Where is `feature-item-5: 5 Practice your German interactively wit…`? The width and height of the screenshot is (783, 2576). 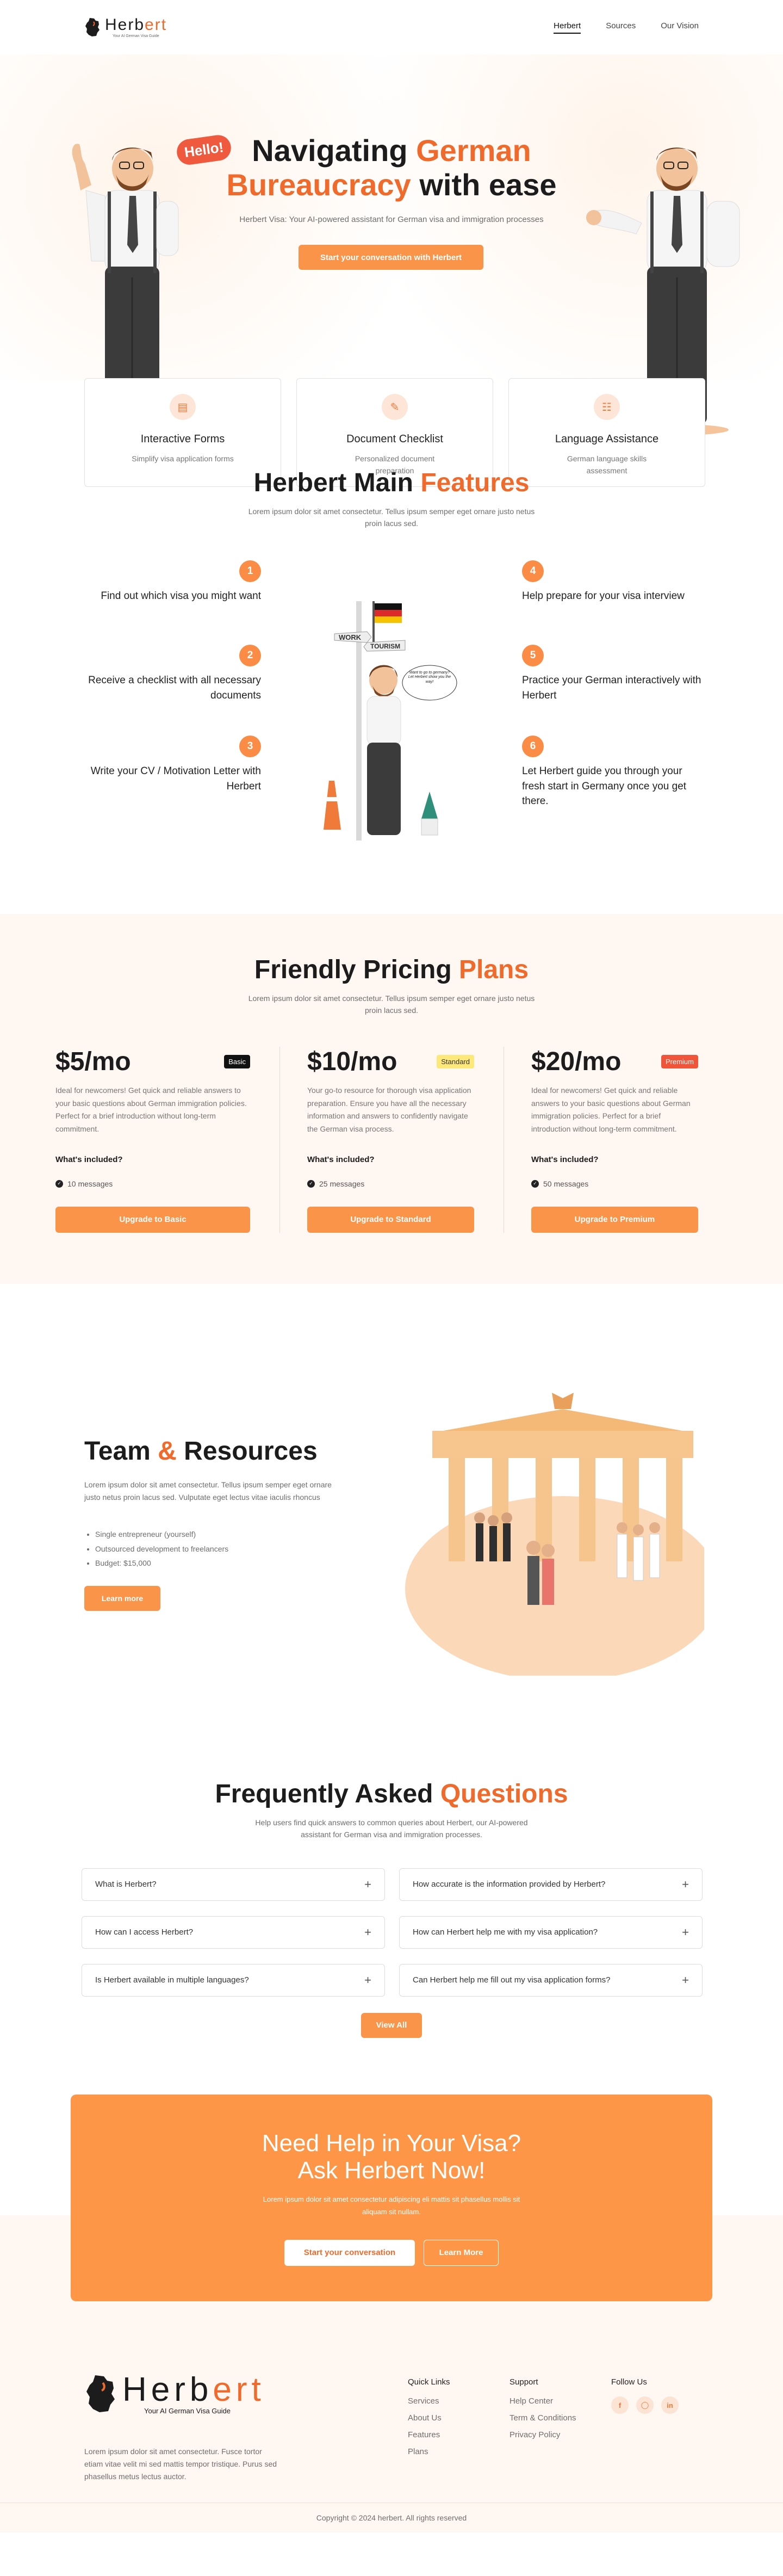
feature-item-5: 5 Practice your German interactively wit… is located at coordinates (611, 674).